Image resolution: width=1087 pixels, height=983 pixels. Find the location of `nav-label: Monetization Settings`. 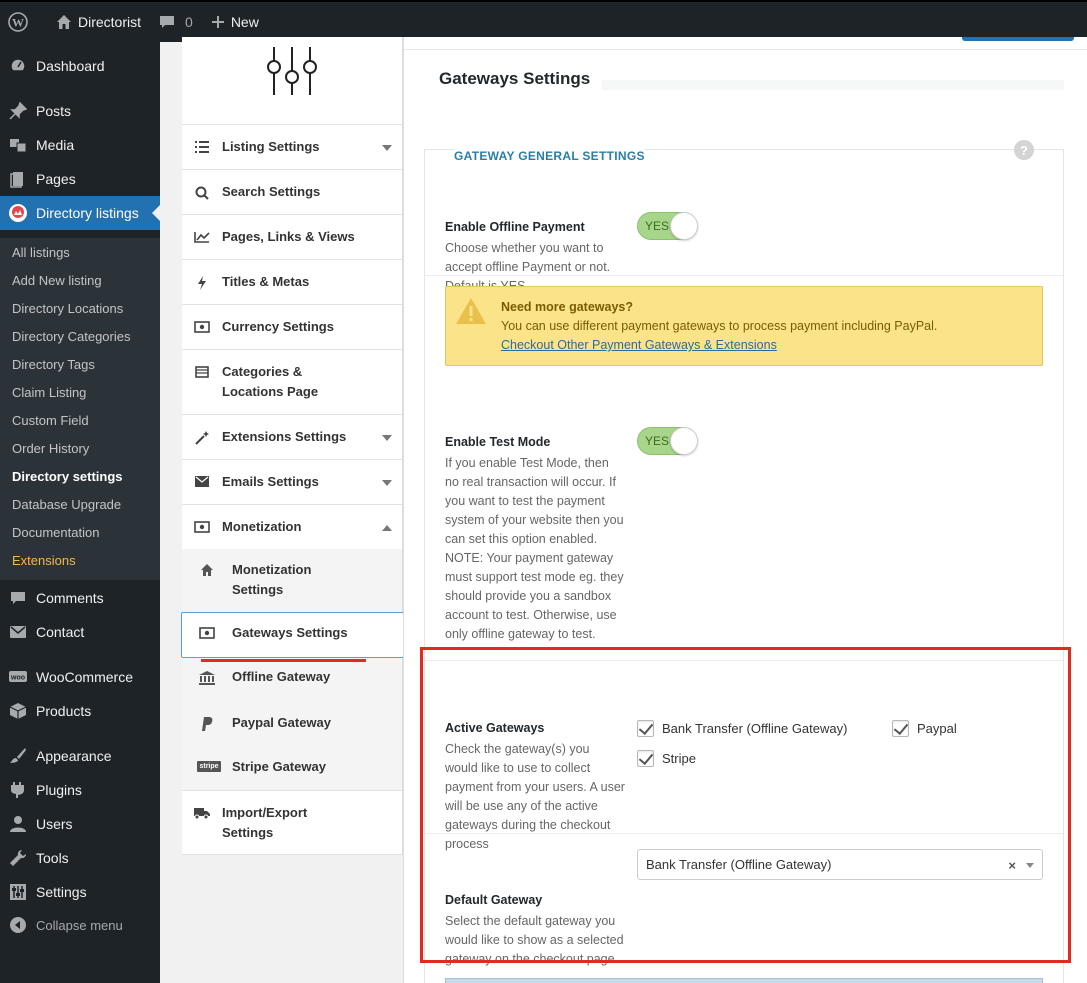

nav-label: Monetization Settings is located at coordinates (271, 580).